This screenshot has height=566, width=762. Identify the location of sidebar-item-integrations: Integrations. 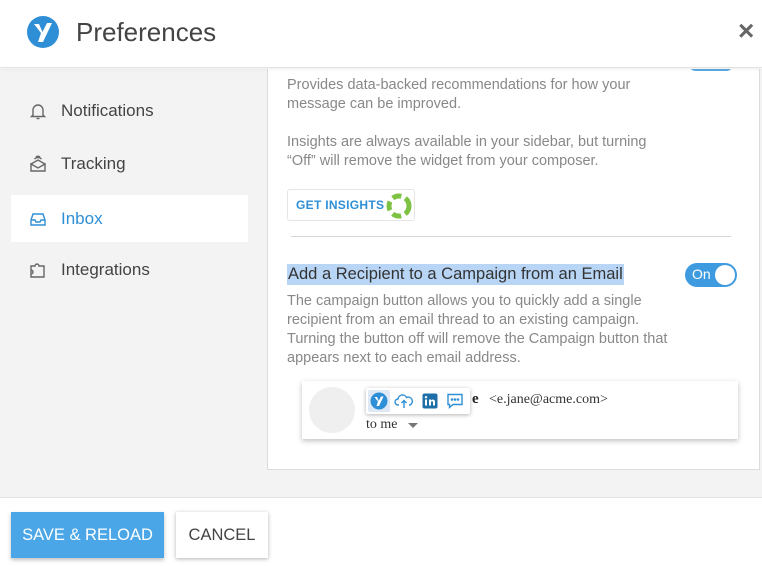
(129, 269).